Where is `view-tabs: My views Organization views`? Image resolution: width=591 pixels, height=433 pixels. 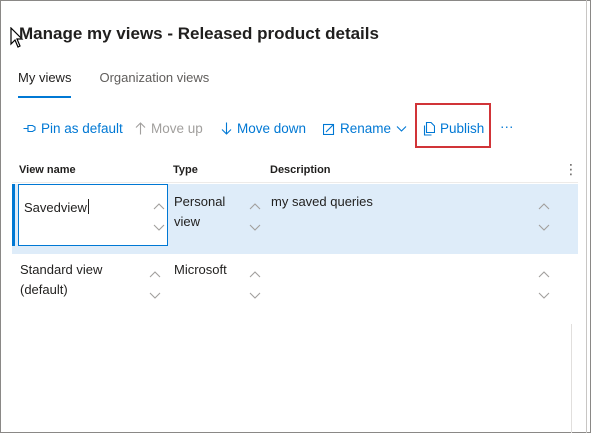
view-tabs: My views Organization views is located at coordinates (127, 84).